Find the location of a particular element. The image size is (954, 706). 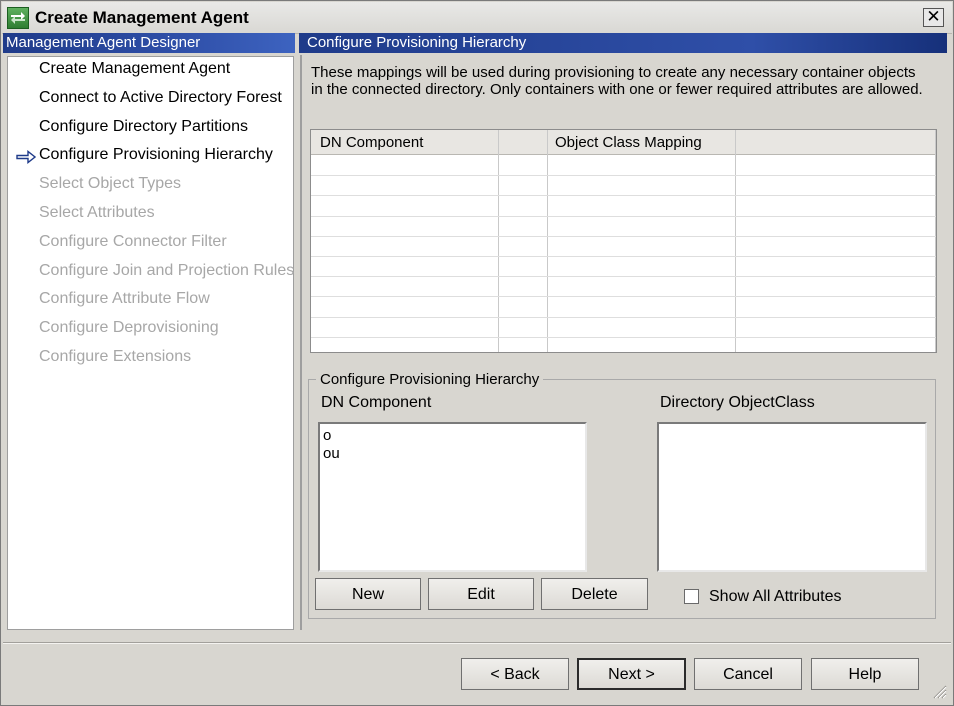

nav-item: Configure Deprovisioning is located at coordinates (129, 328).